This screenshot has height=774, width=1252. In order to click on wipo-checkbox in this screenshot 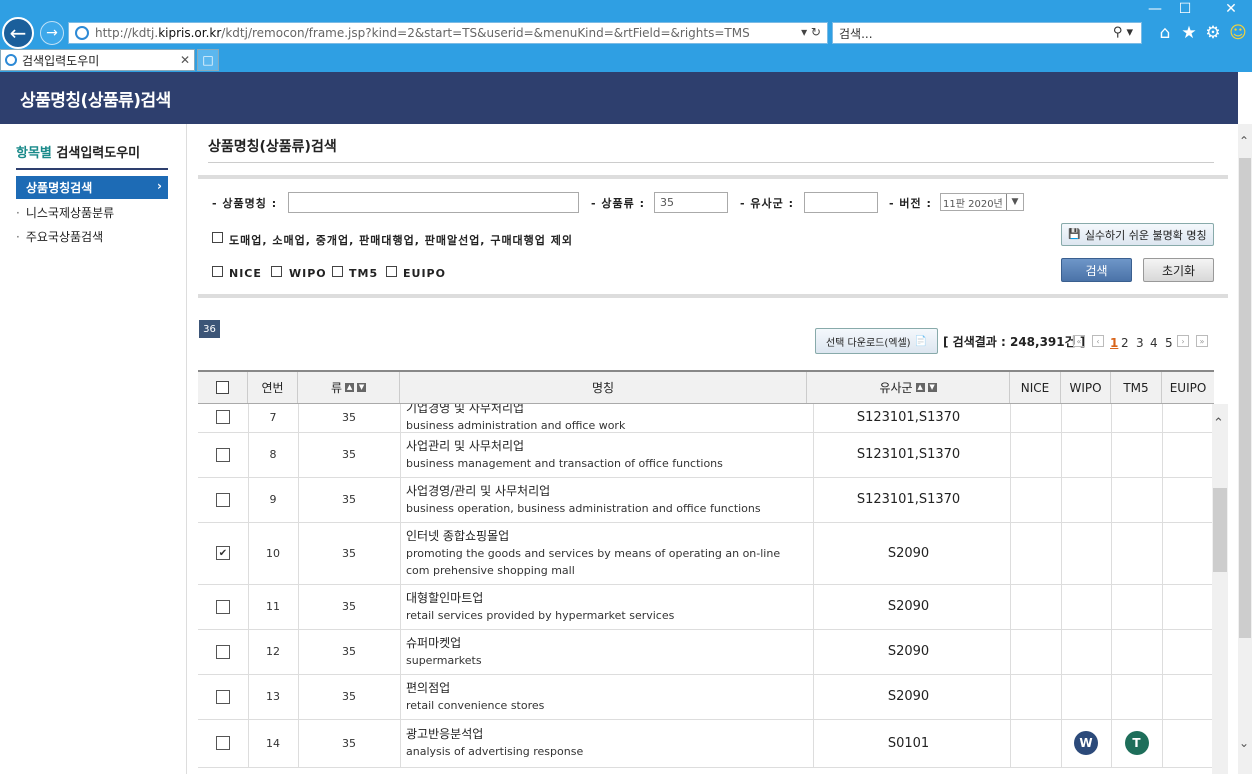, I will do `click(276, 271)`.